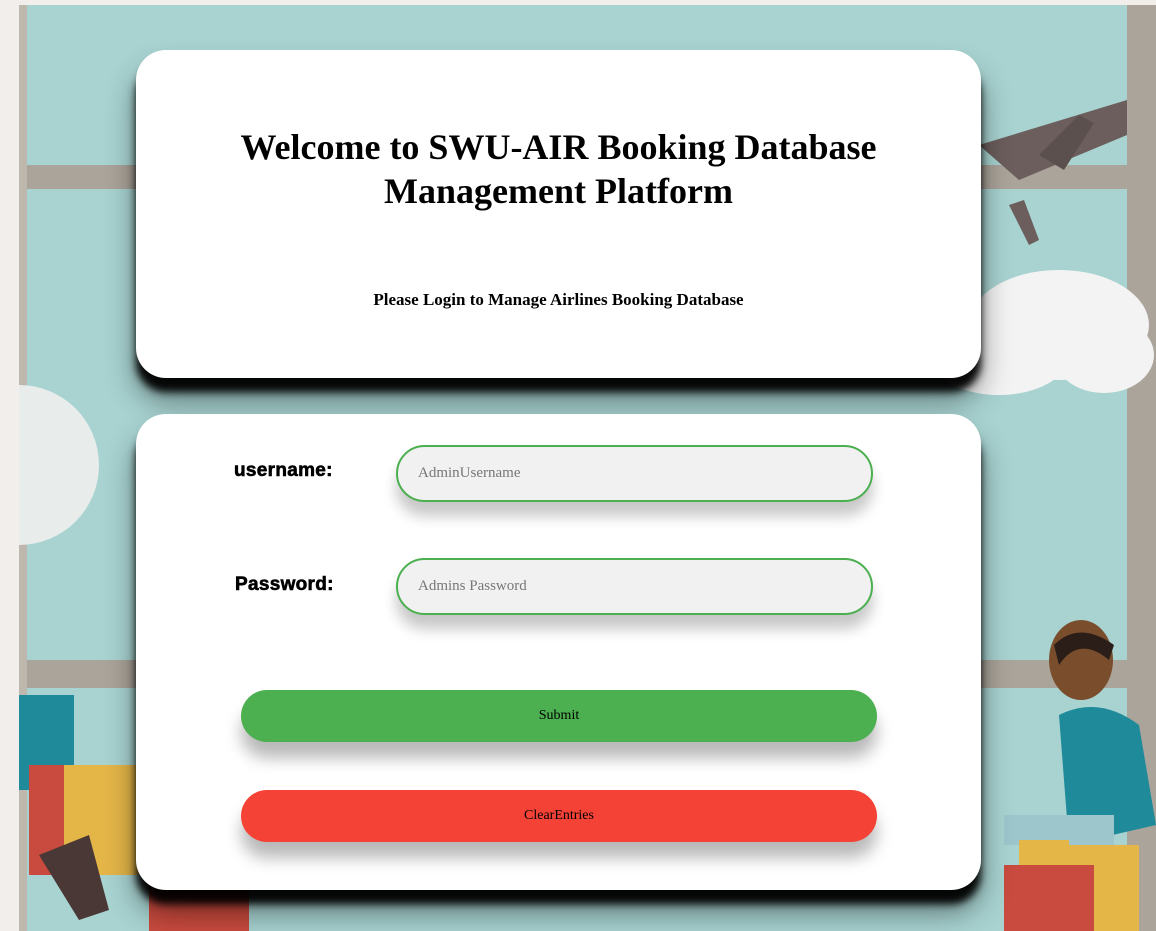  I want to click on password-input, so click(634, 586).